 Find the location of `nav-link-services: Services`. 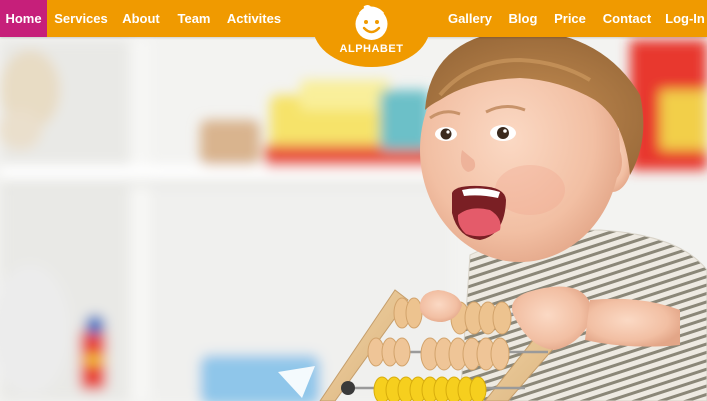

nav-link-services: Services is located at coordinates (81, 18).